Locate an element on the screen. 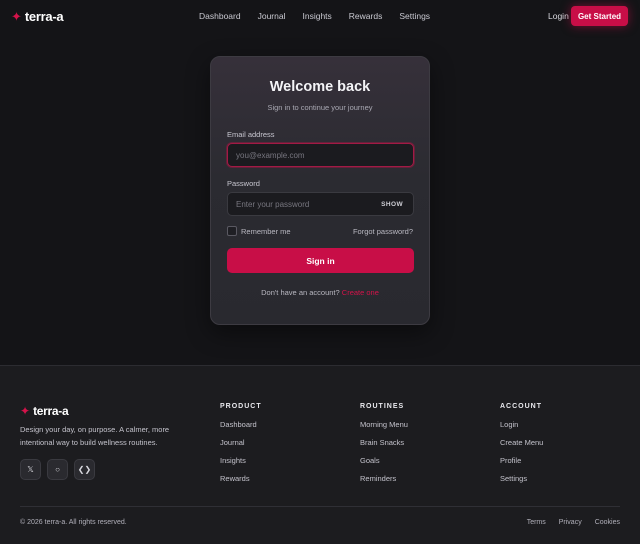  footer-col-title: ACCOUNT is located at coordinates (521, 406).